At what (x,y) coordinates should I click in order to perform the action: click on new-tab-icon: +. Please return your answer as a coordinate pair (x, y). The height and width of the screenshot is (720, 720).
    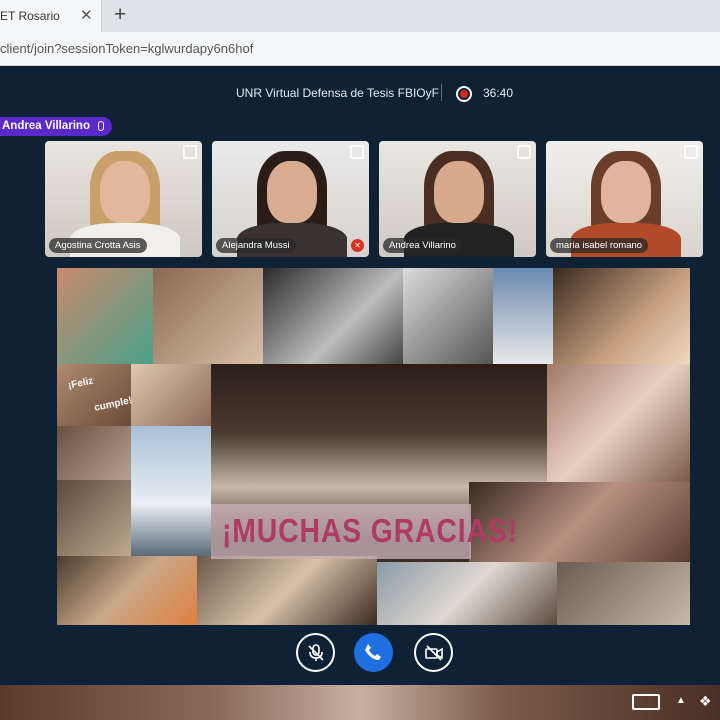
    Looking at the image, I should click on (120, 15).